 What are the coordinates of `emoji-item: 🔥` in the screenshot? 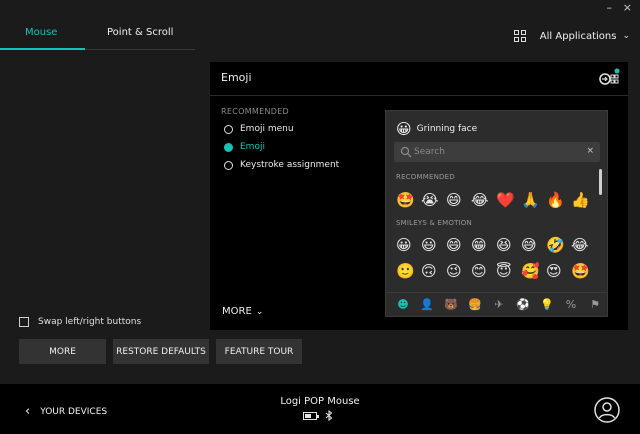 It's located at (558, 200).